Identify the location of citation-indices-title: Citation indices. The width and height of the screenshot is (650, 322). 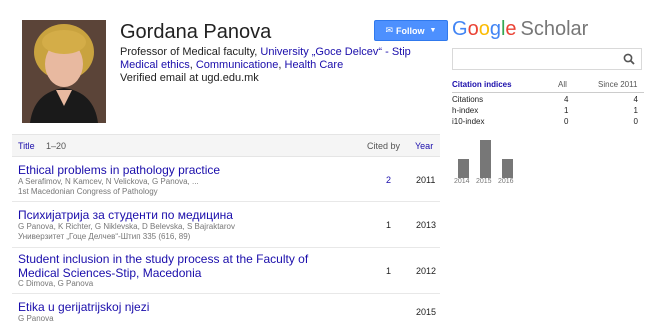
(482, 84).